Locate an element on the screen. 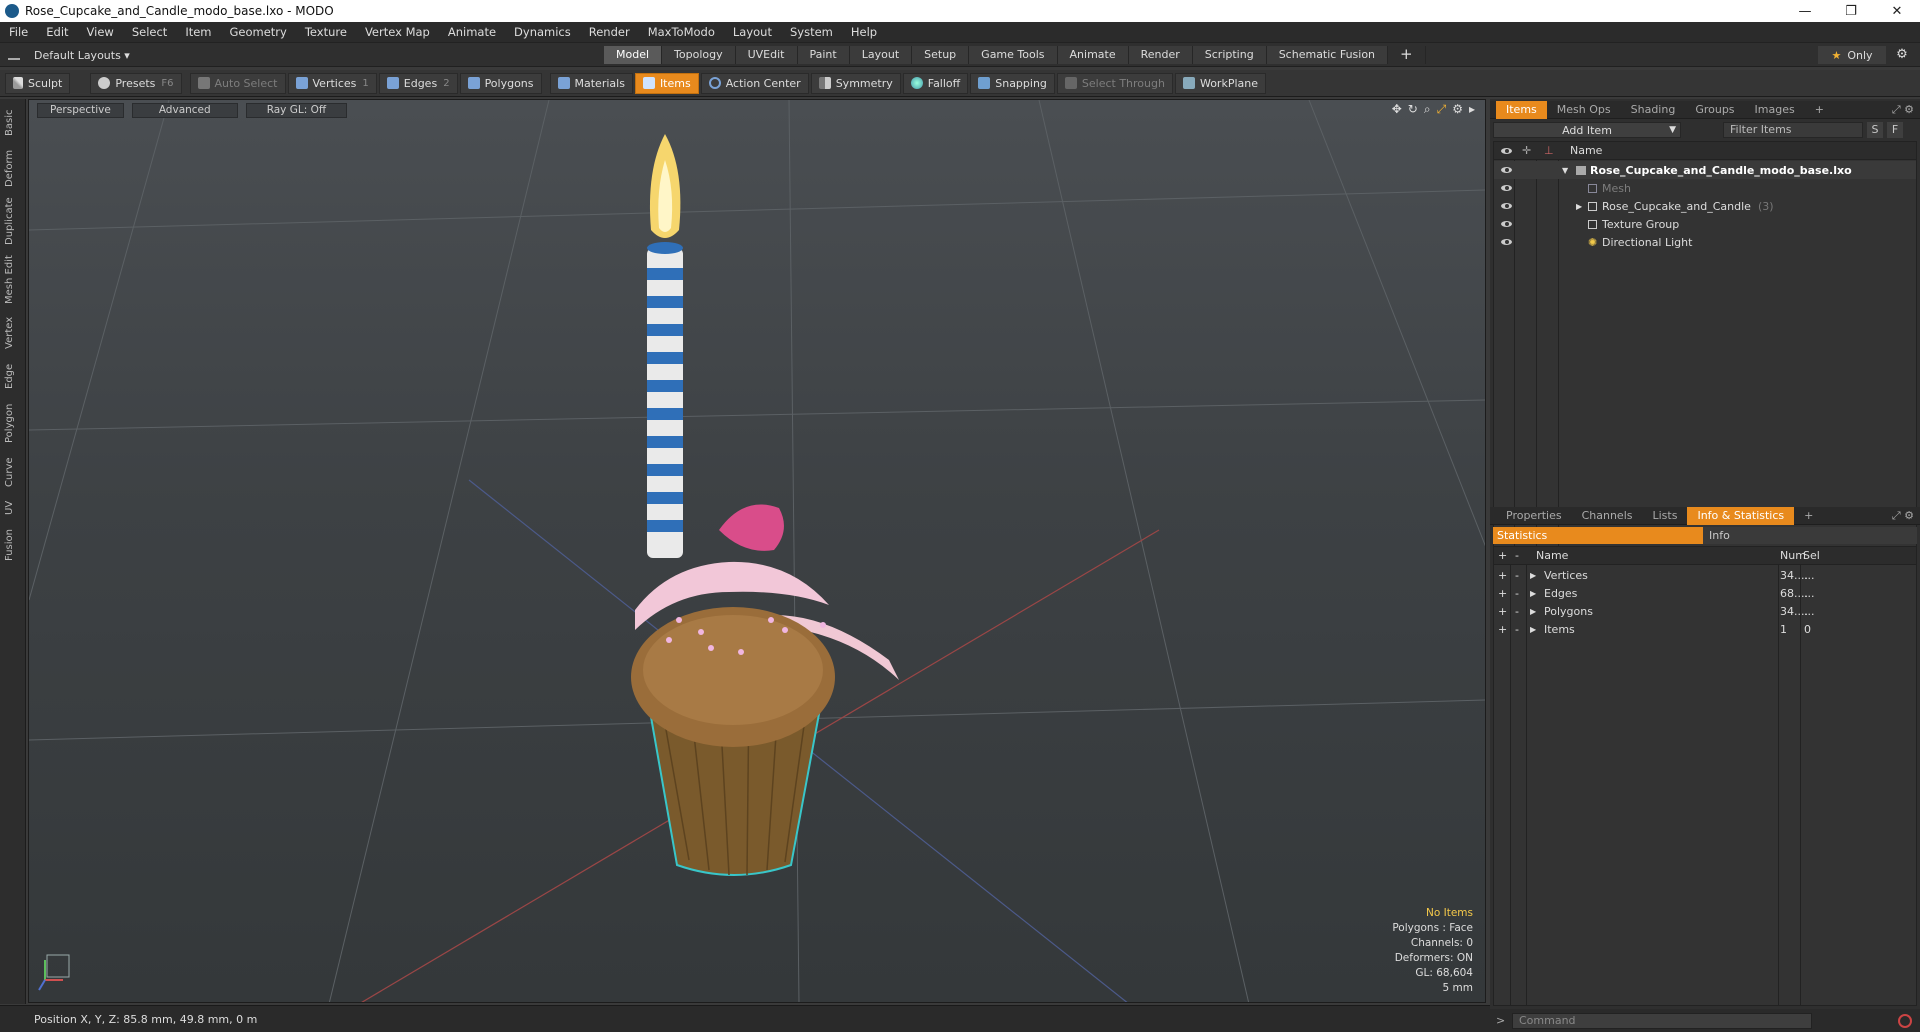  only-toggle-button: ★ Only is located at coordinates (1852, 55).